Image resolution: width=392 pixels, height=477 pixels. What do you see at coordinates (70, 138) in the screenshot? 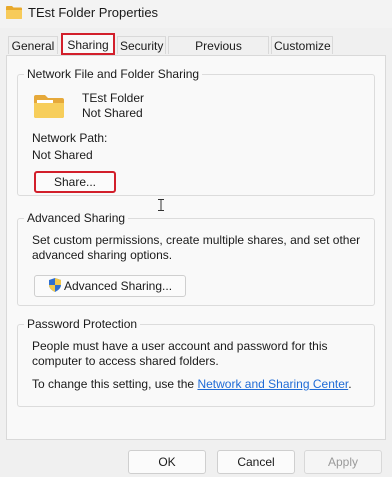
I see `network-path-label: Network Path:` at bounding box center [70, 138].